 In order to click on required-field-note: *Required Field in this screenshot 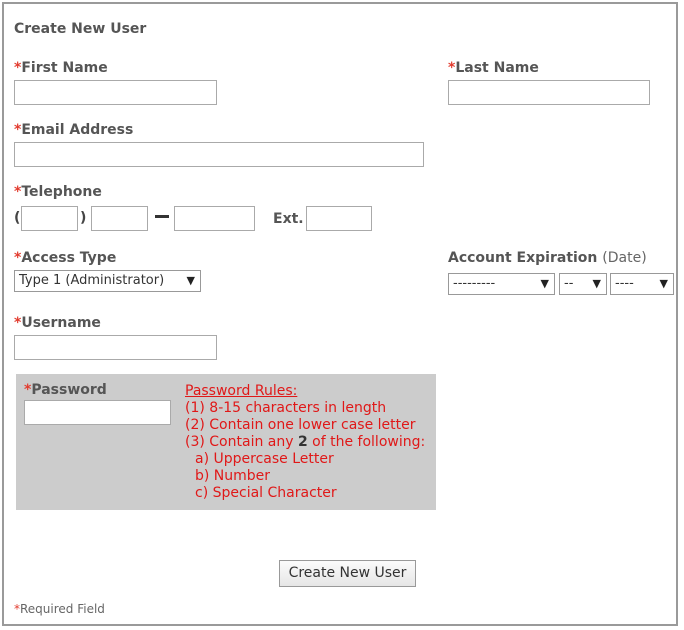, I will do `click(59, 609)`.